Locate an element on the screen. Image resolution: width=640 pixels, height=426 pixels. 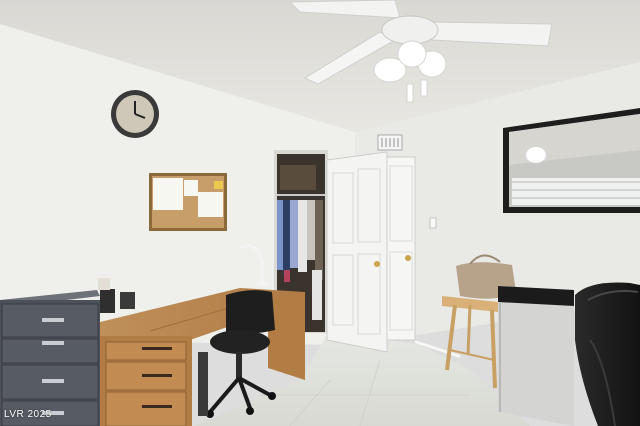
watermark-text: LVR 2025 is located at coordinates (28, 414).